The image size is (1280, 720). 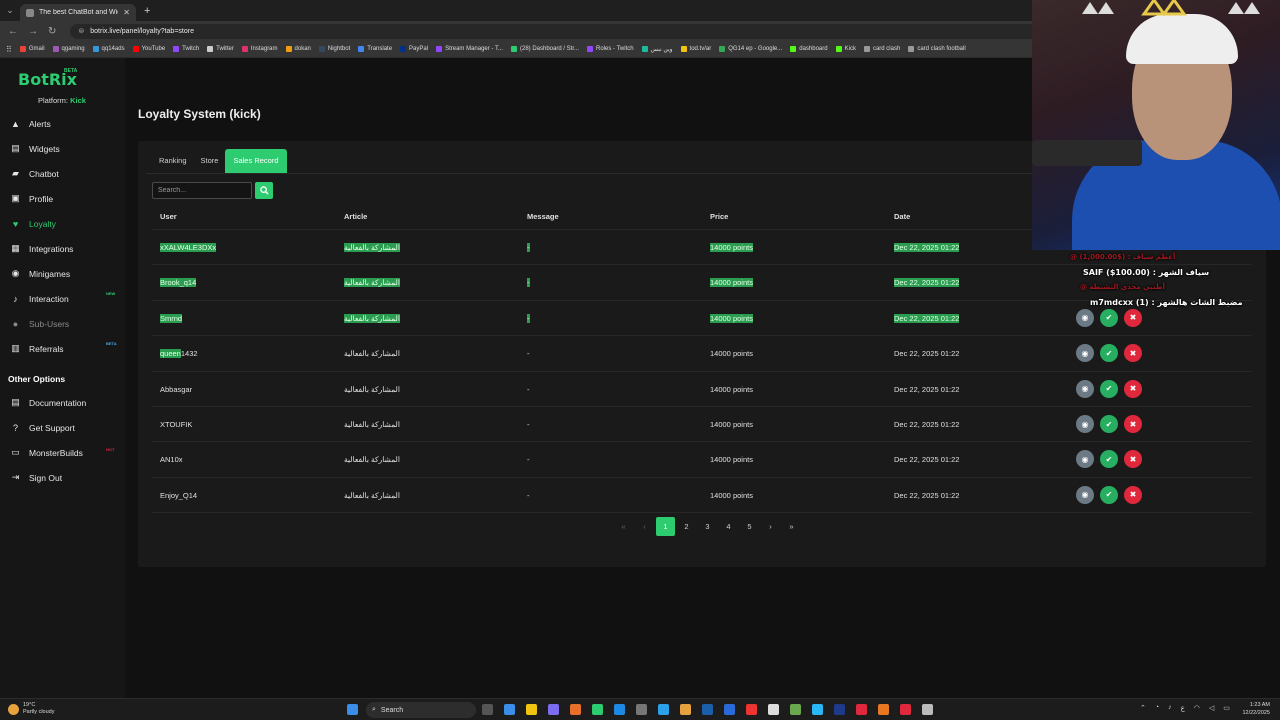 I want to click on sidebar-item-chatbot: ▰ Chatbot, so click(x=62, y=173).